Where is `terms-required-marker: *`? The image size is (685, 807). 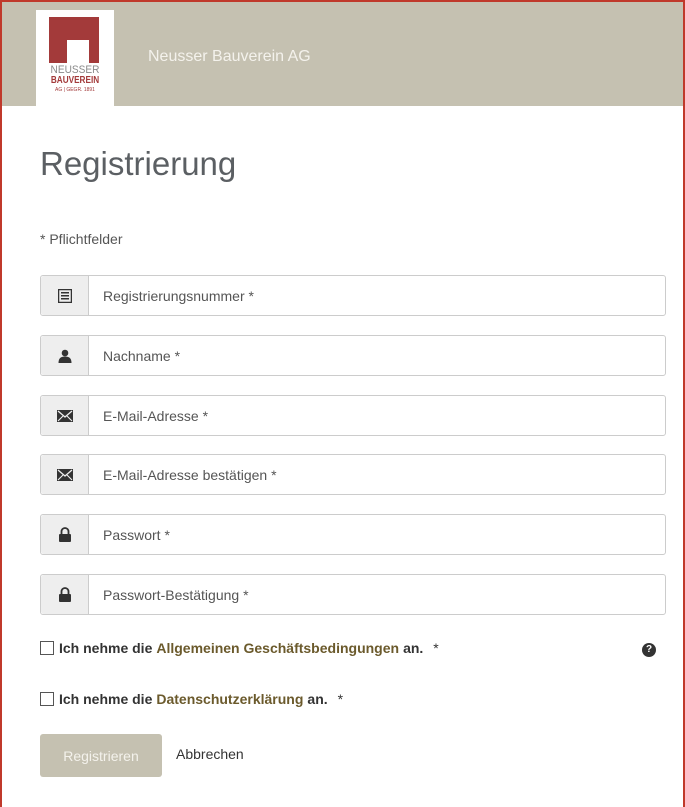 terms-required-marker: * is located at coordinates (436, 648).